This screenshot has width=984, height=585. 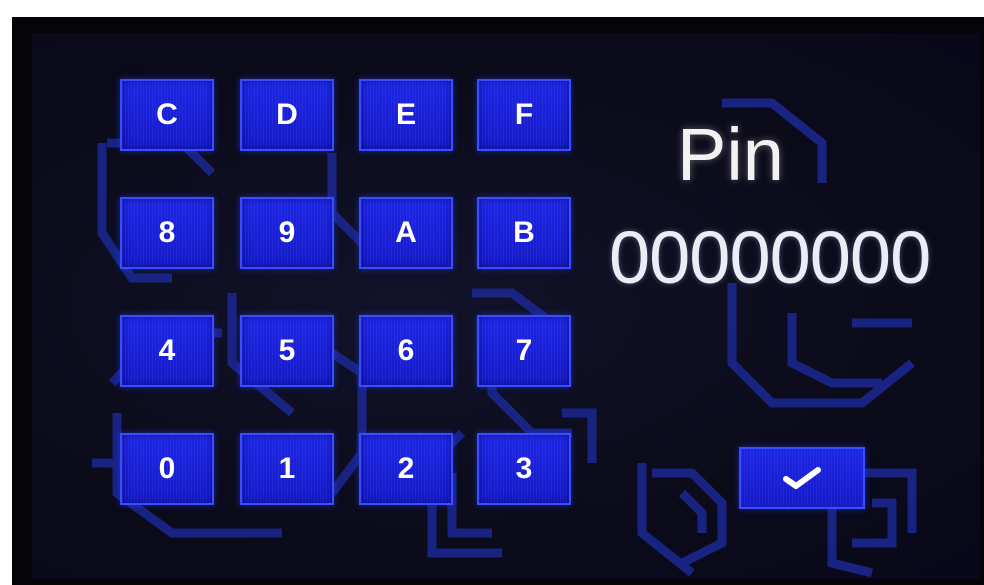 I want to click on keypad-key-5: 5, so click(x=287, y=351).